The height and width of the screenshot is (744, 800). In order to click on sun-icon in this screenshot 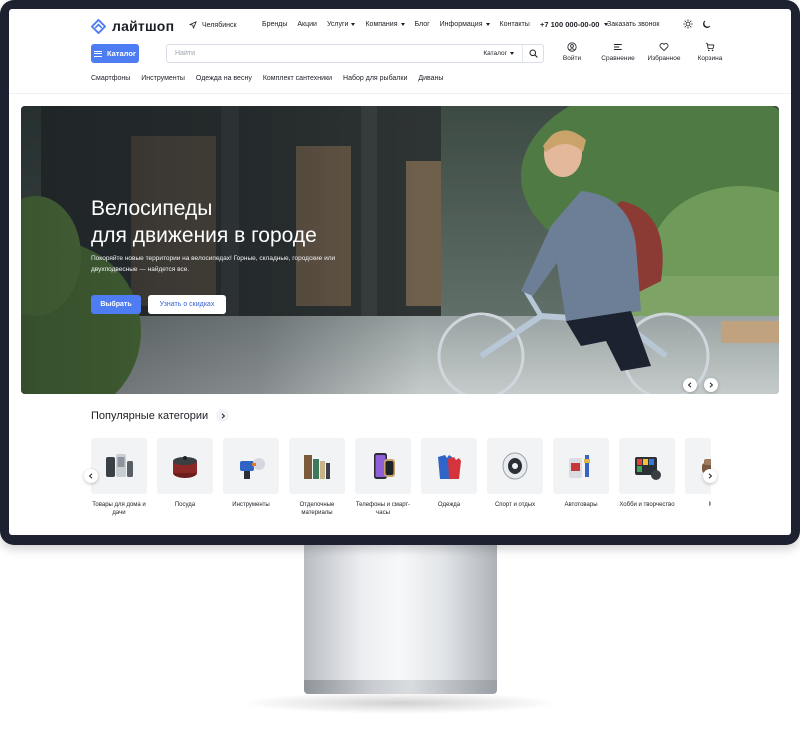, I will do `click(688, 24)`.